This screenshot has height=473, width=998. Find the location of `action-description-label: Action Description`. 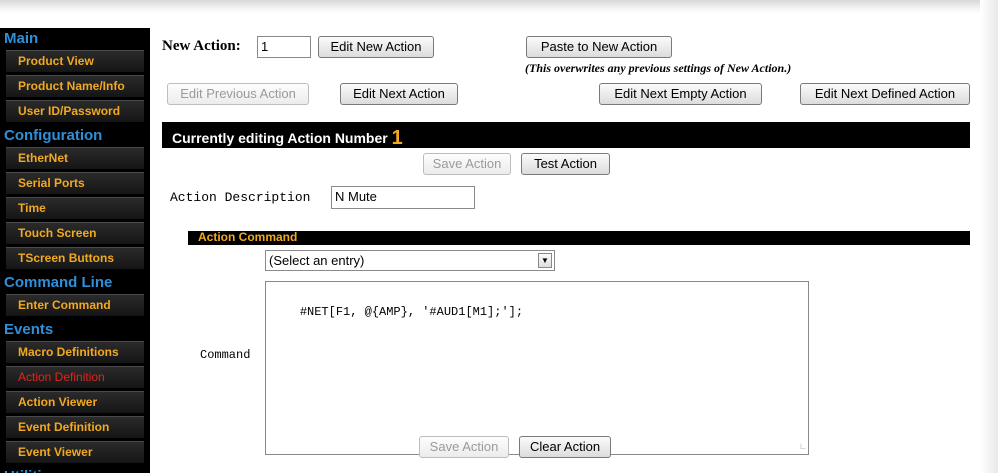

action-description-label: Action Description is located at coordinates (240, 197).